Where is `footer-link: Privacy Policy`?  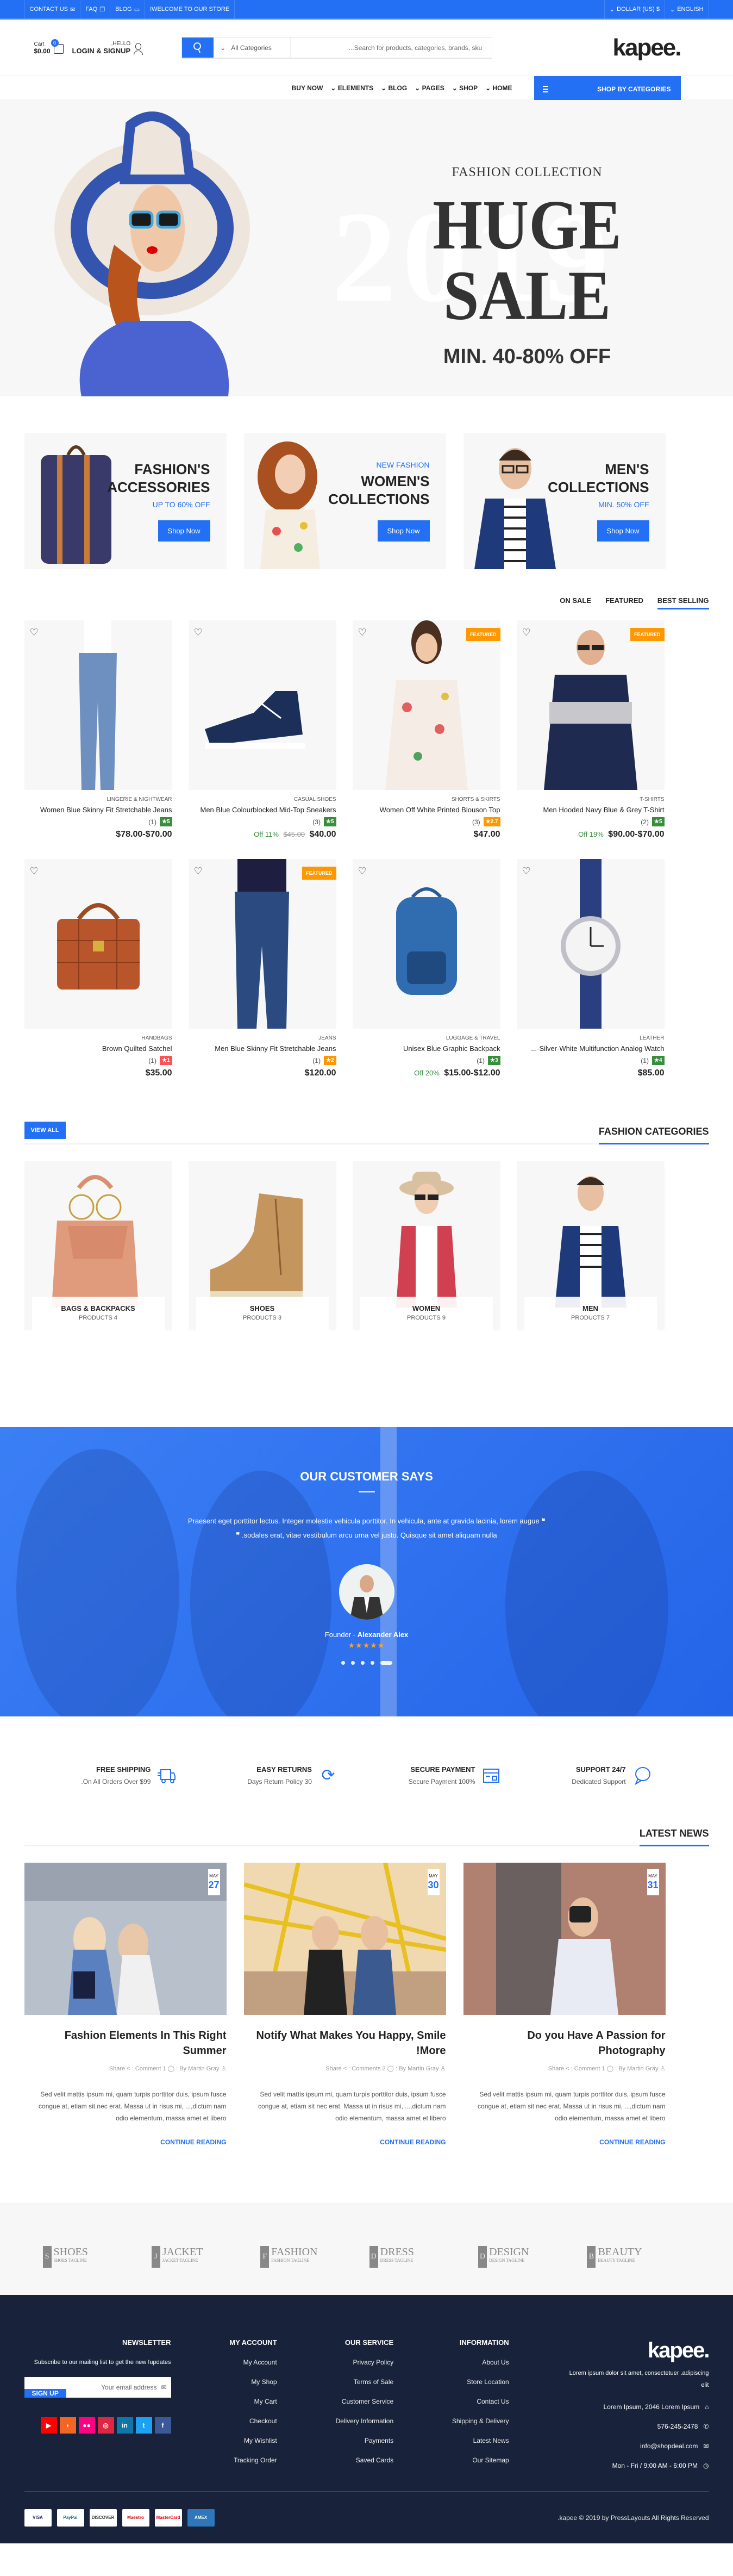 footer-link: Privacy Policy is located at coordinates (364, 2362).